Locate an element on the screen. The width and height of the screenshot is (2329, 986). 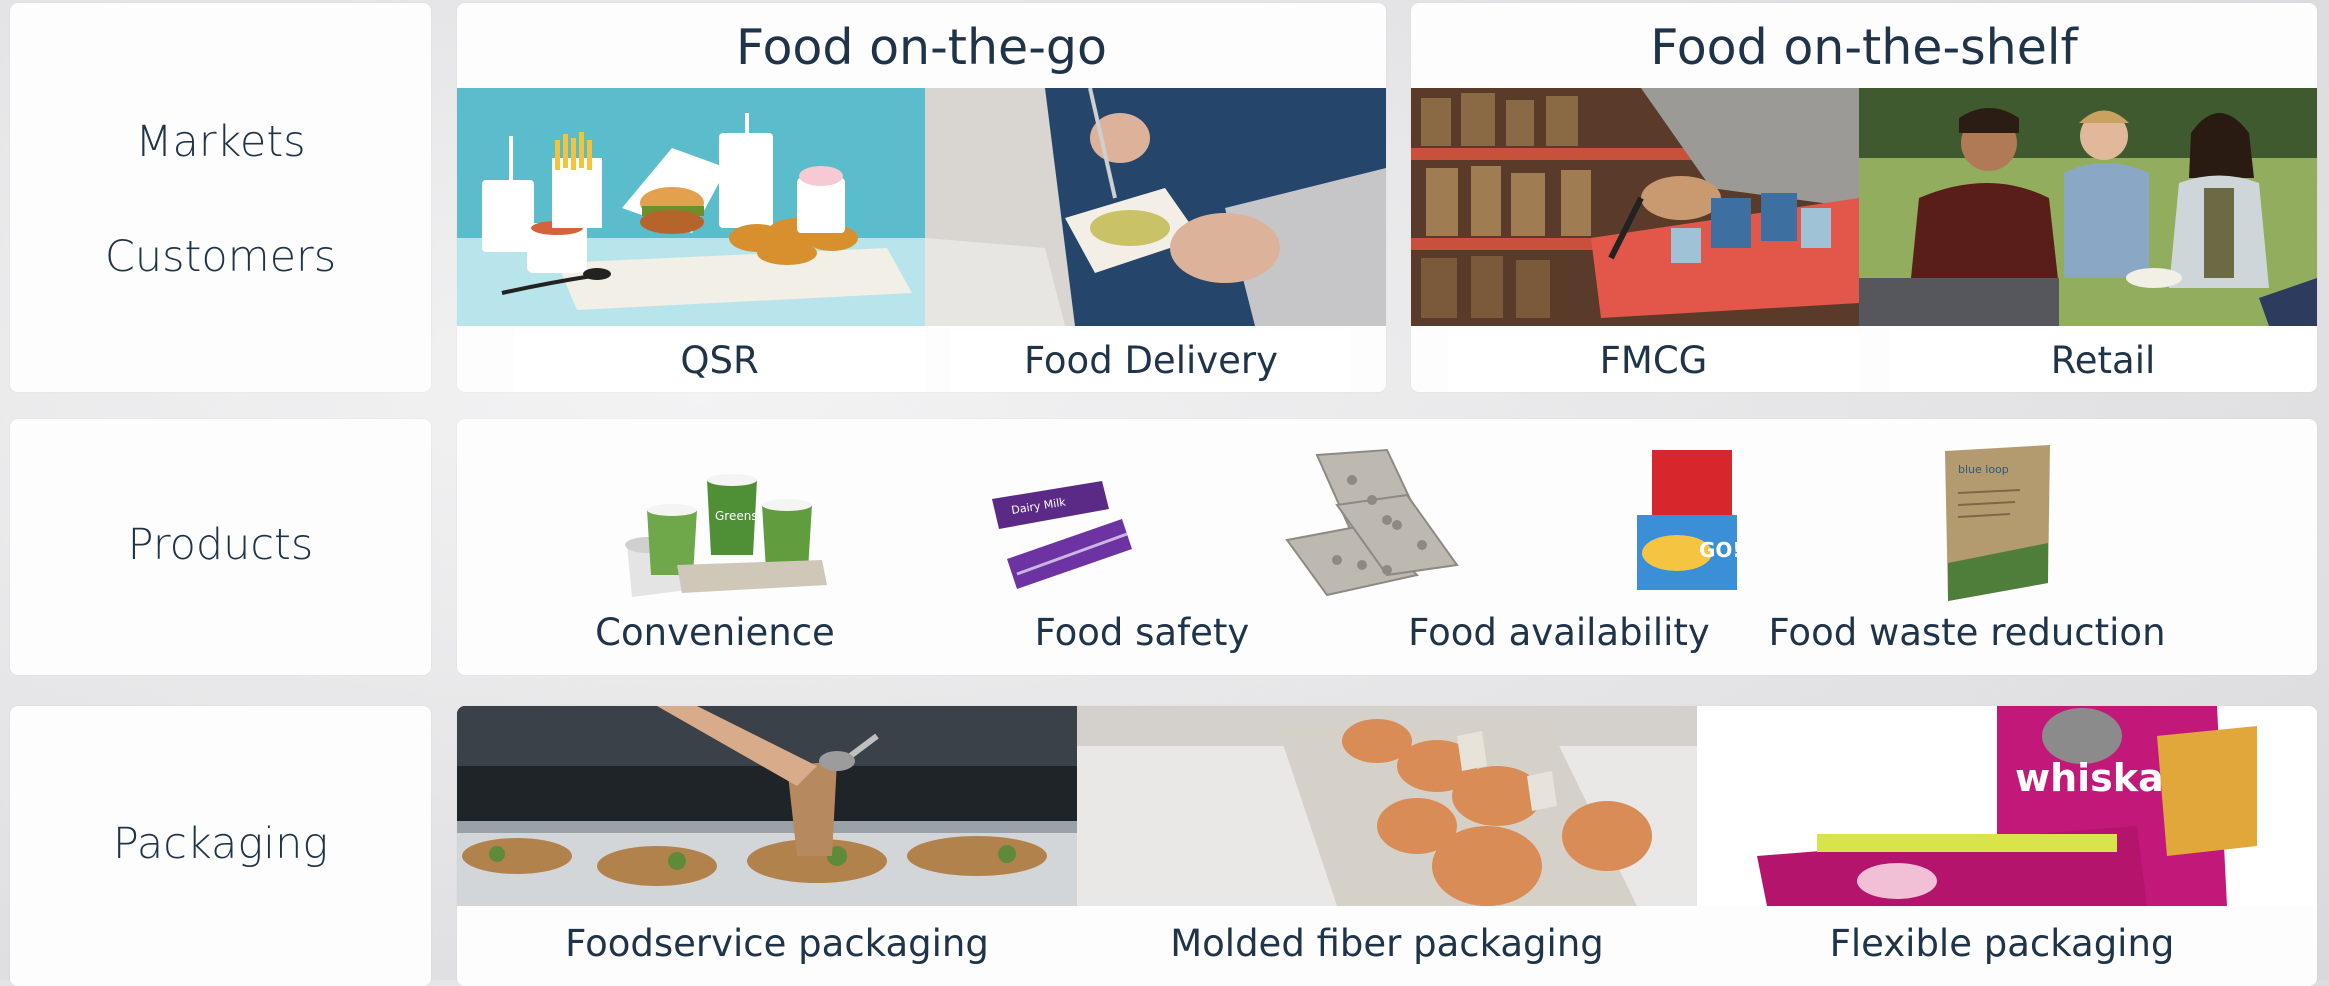
food-safety-label: Food safety is located at coordinates (1142, 632).